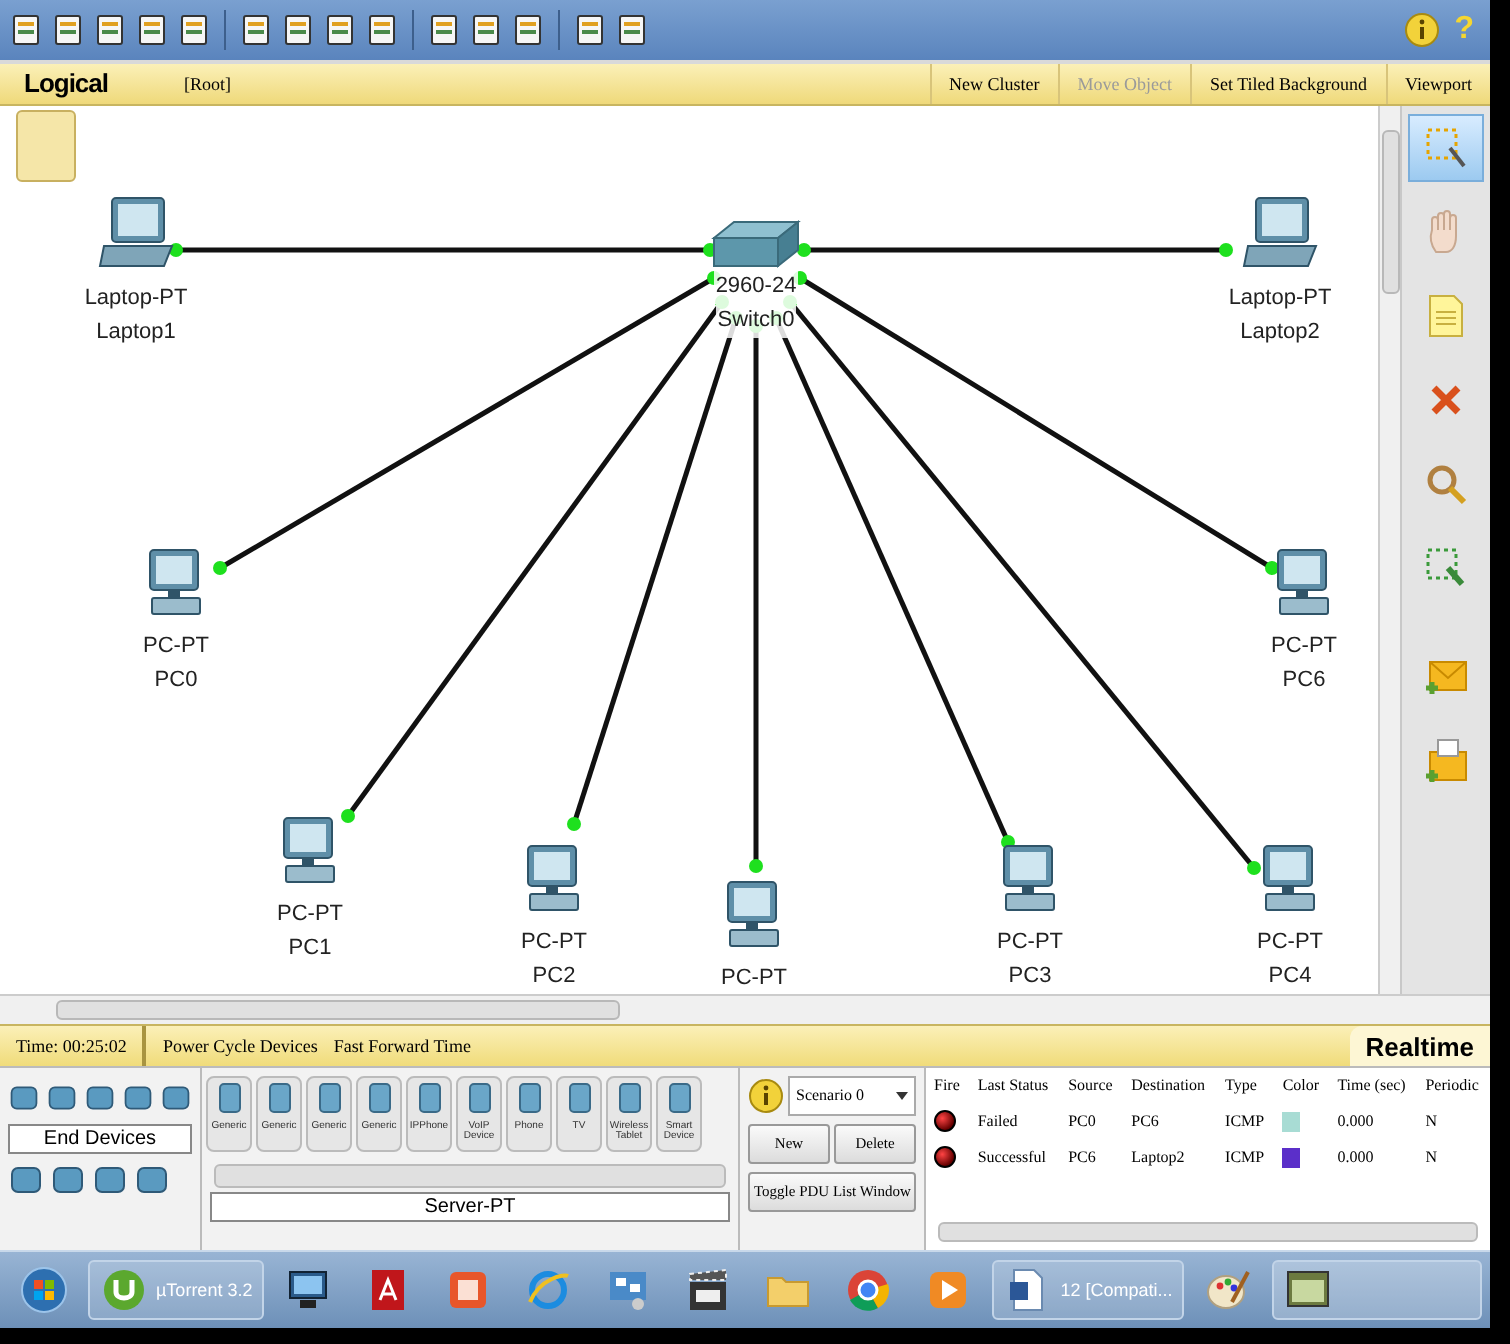  What do you see at coordinates (394, 1046) in the screenshot?
I see `time-action-link: Fast Forward Time` at bounding box center [394, 1046].